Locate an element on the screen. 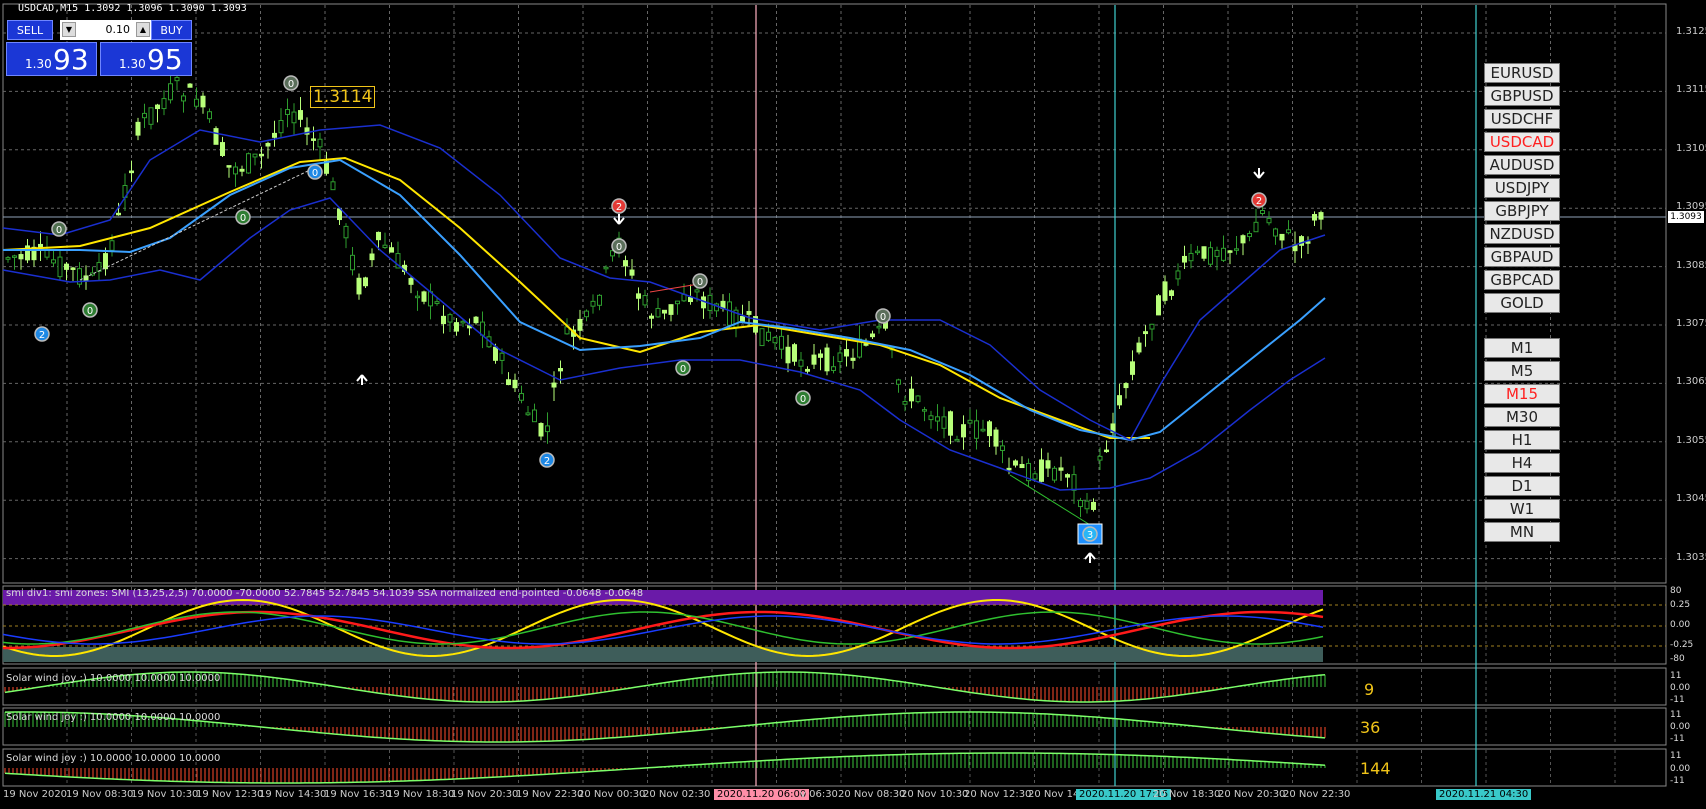  buy-quote: 1.30 95 is located at coordinates (146, 59).